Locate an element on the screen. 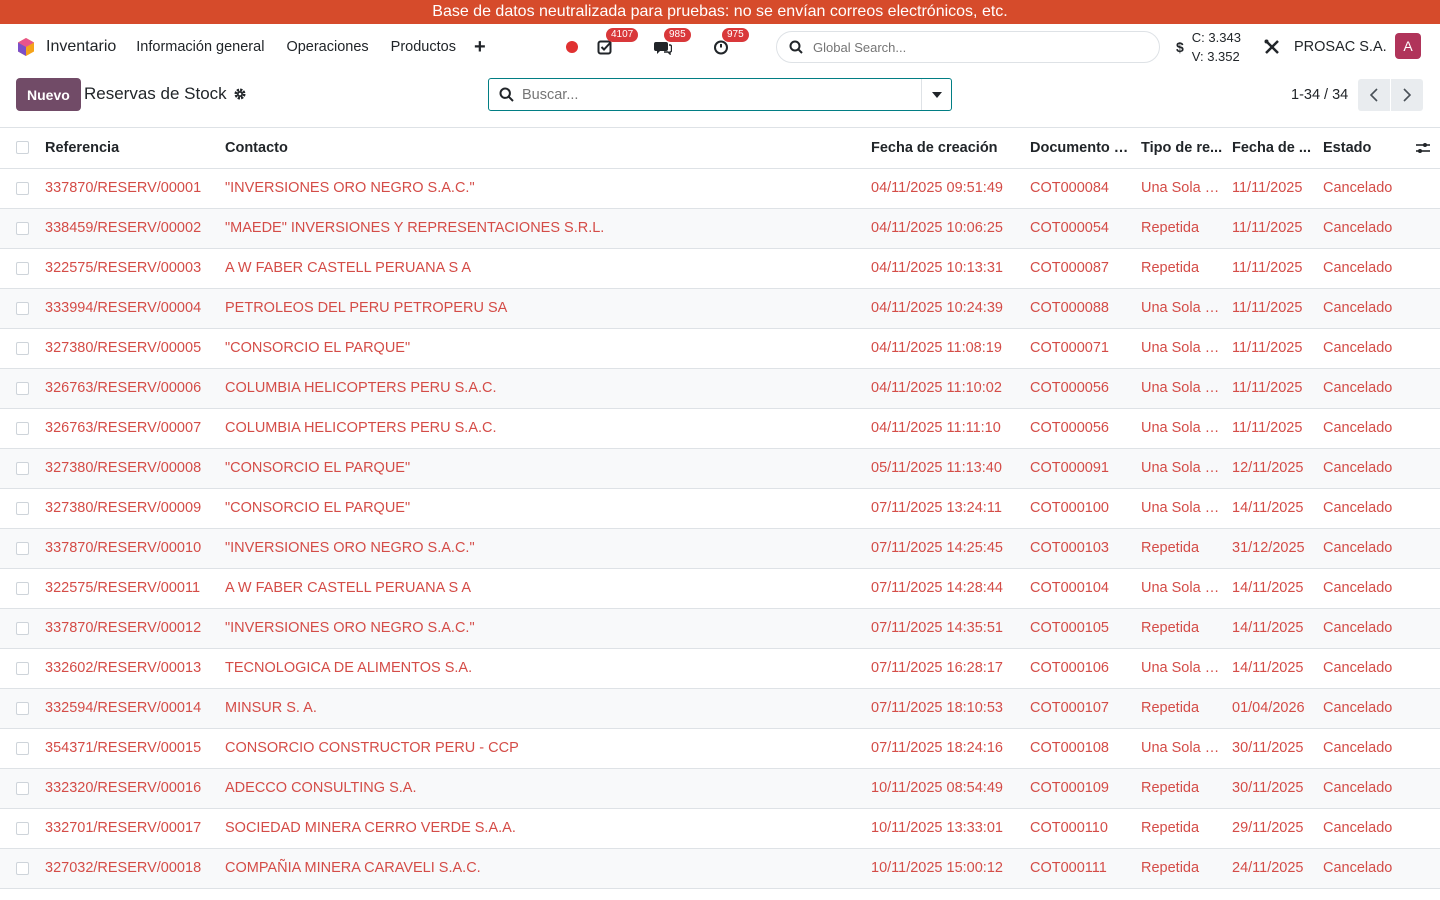  cell-documento: COT000105 is located at coordinates (1081, 628).